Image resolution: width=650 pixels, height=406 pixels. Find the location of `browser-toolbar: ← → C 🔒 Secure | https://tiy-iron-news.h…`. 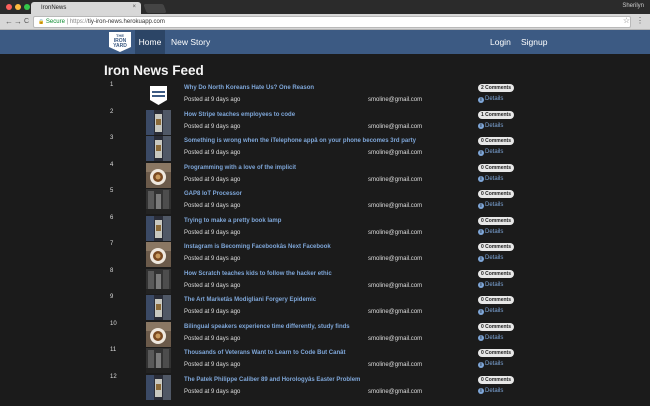

browser-toolbar: ← → C 🔒 Secure | https://tiy-iron-news.h… is located at coordinates (325, 22).